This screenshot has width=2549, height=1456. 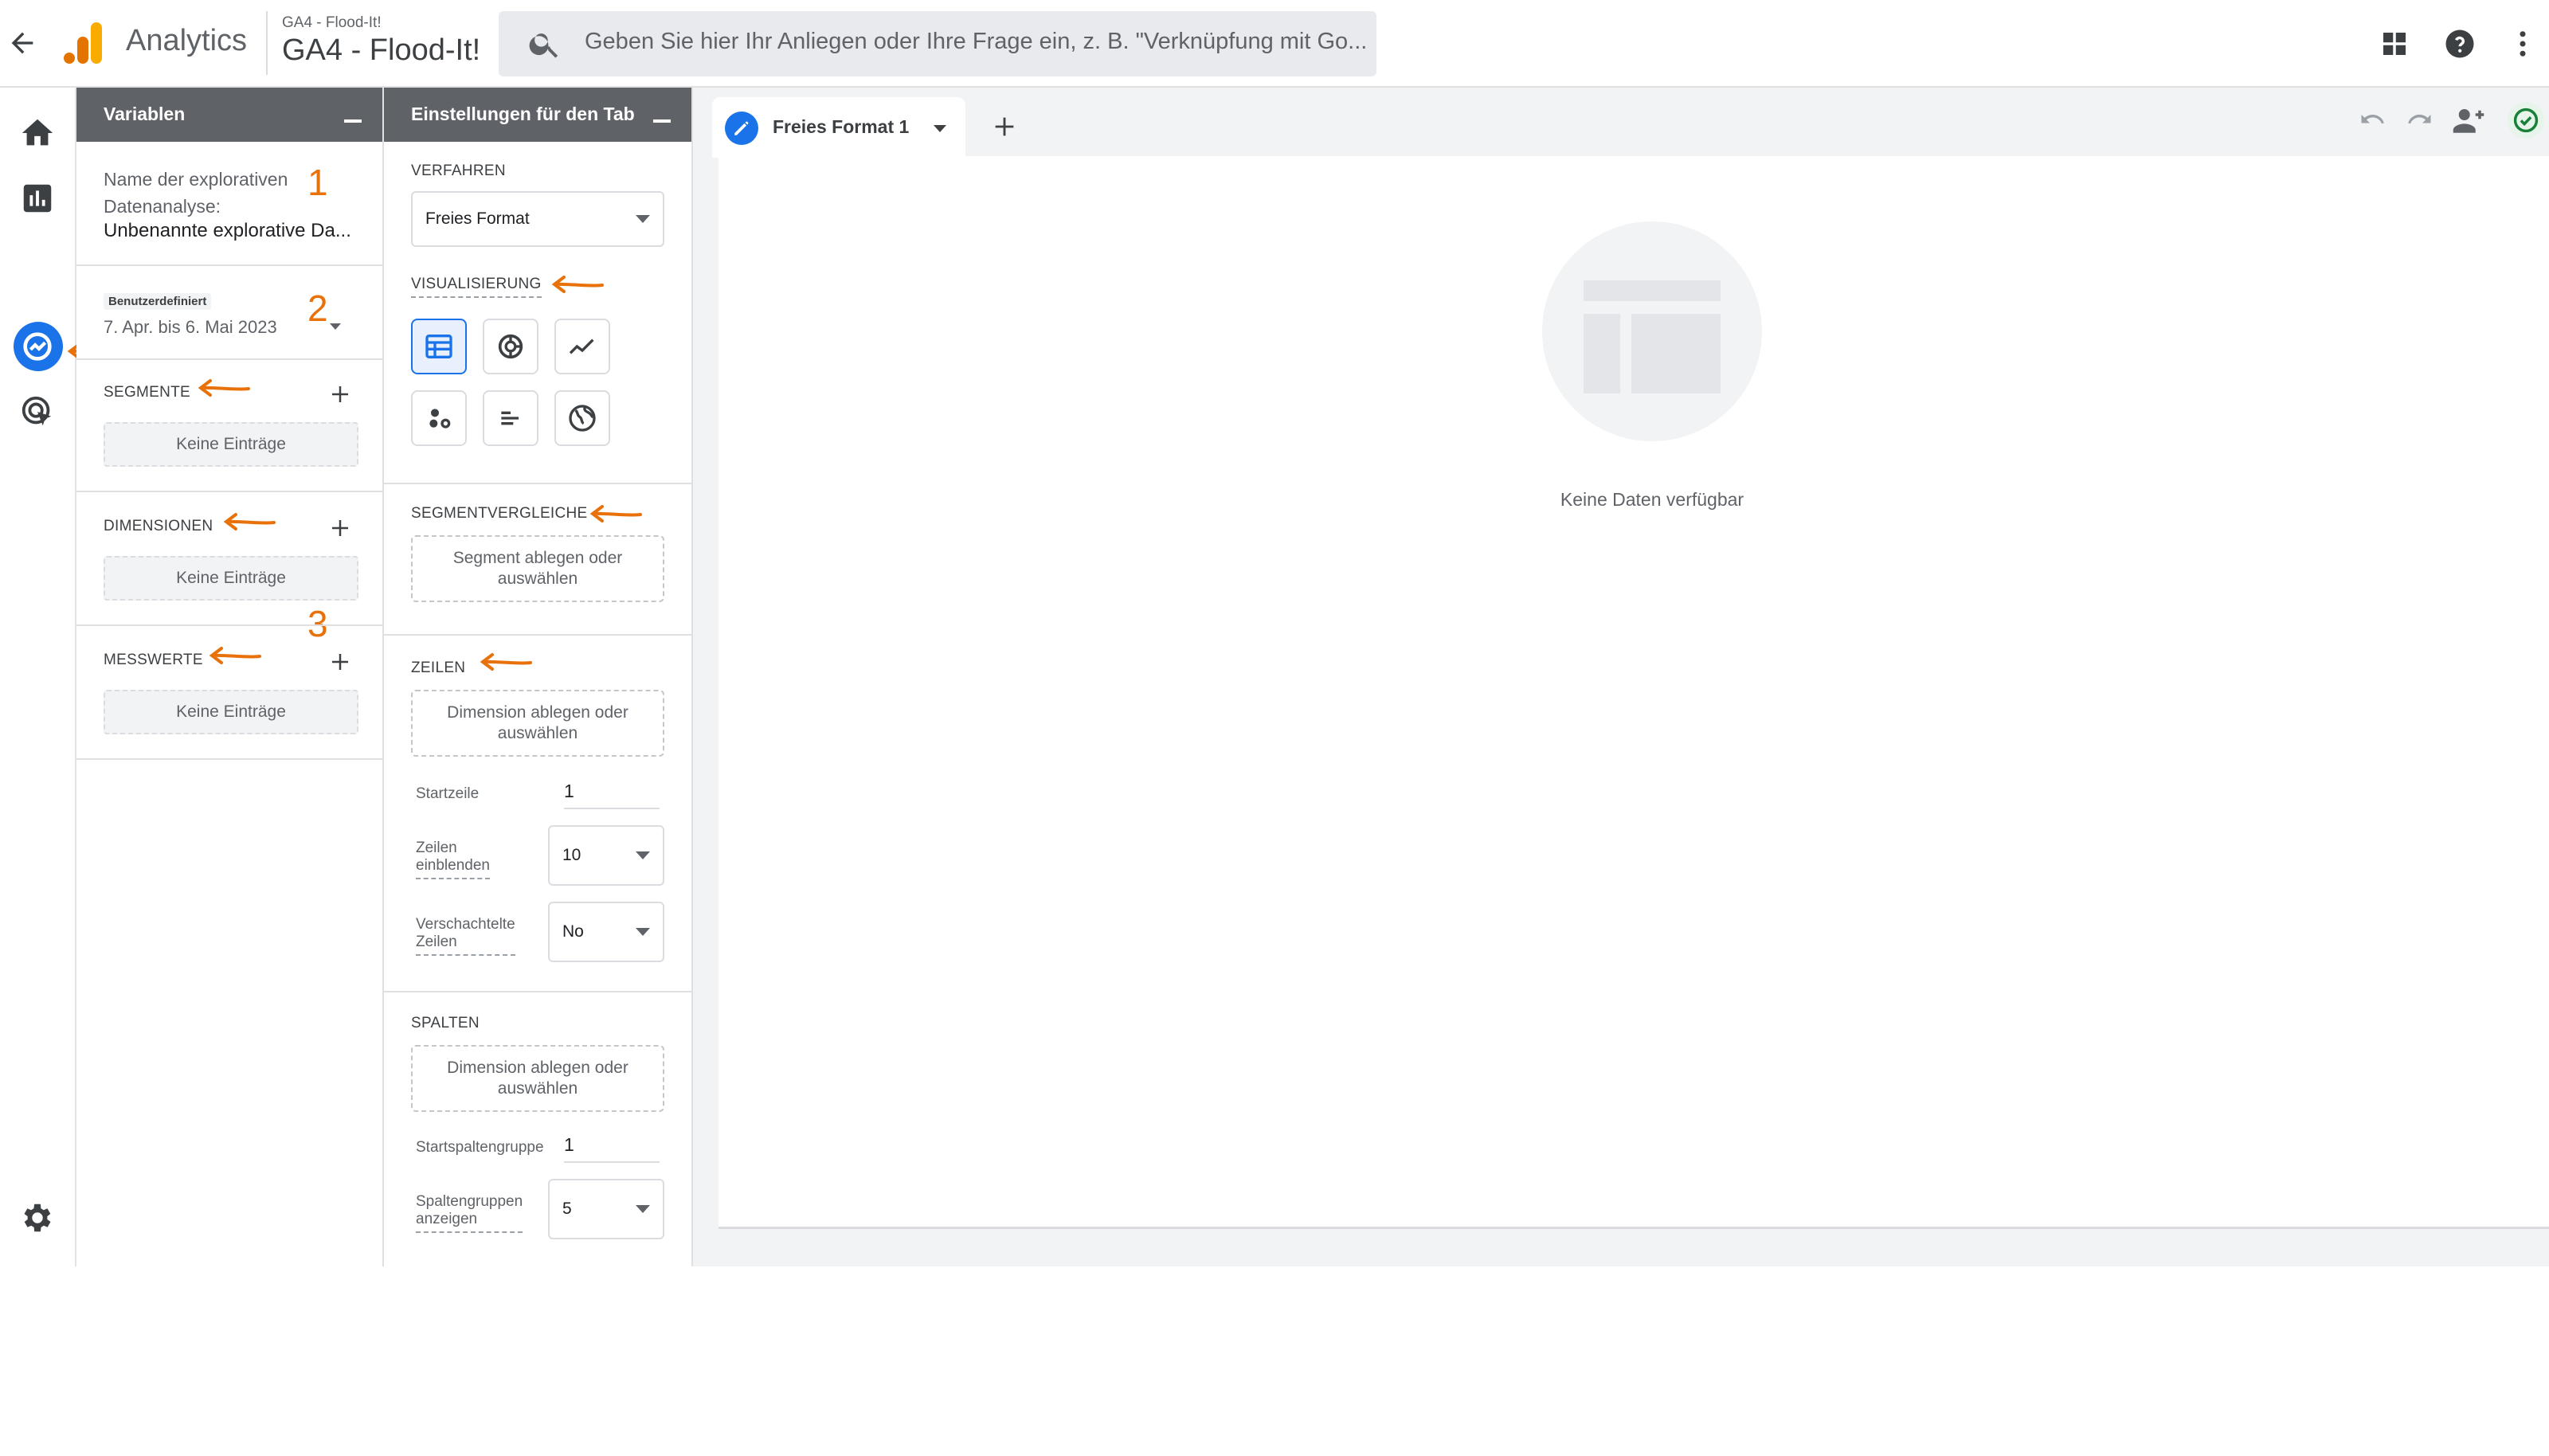 I want to click on tab-settings-header: Einstellungen für den Tab, so click(x=537, y=115).